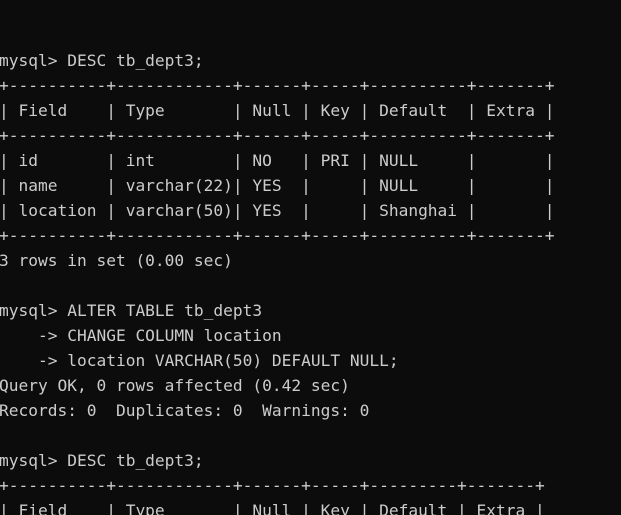 Image resolution: width=621 pixels, height=515 pixels. I want to click on row-count-status-first: 3 rows in set (0.00 sec), so click(116, 260).